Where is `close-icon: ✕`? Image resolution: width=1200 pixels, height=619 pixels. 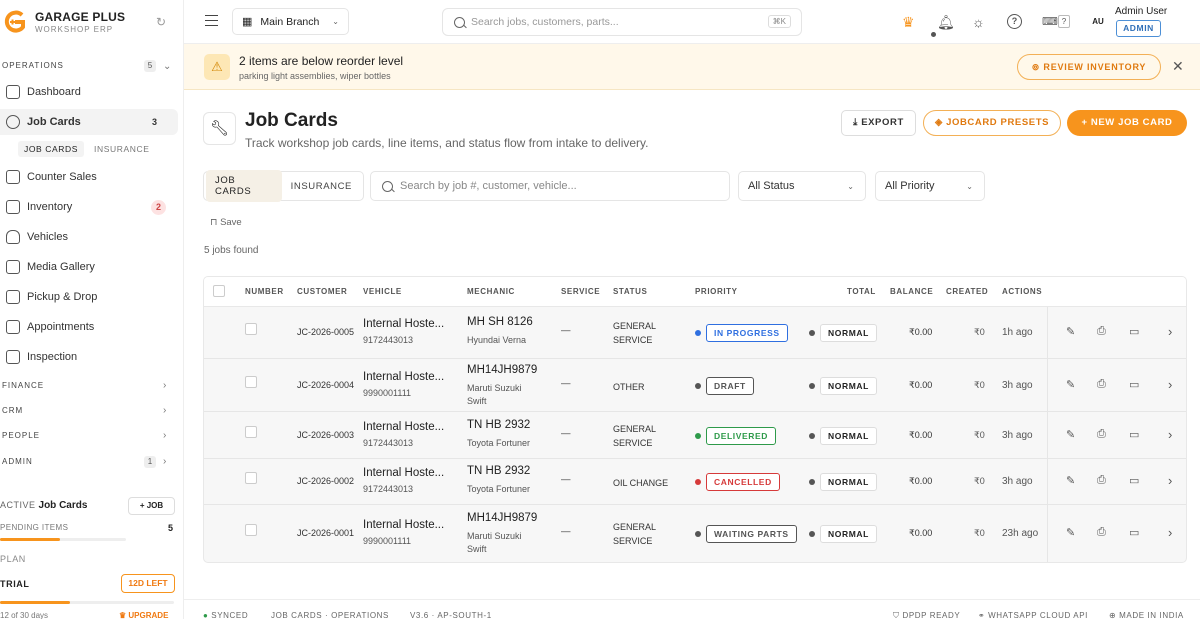 close-icon: ✕ is located at coordinates (1178, 66).